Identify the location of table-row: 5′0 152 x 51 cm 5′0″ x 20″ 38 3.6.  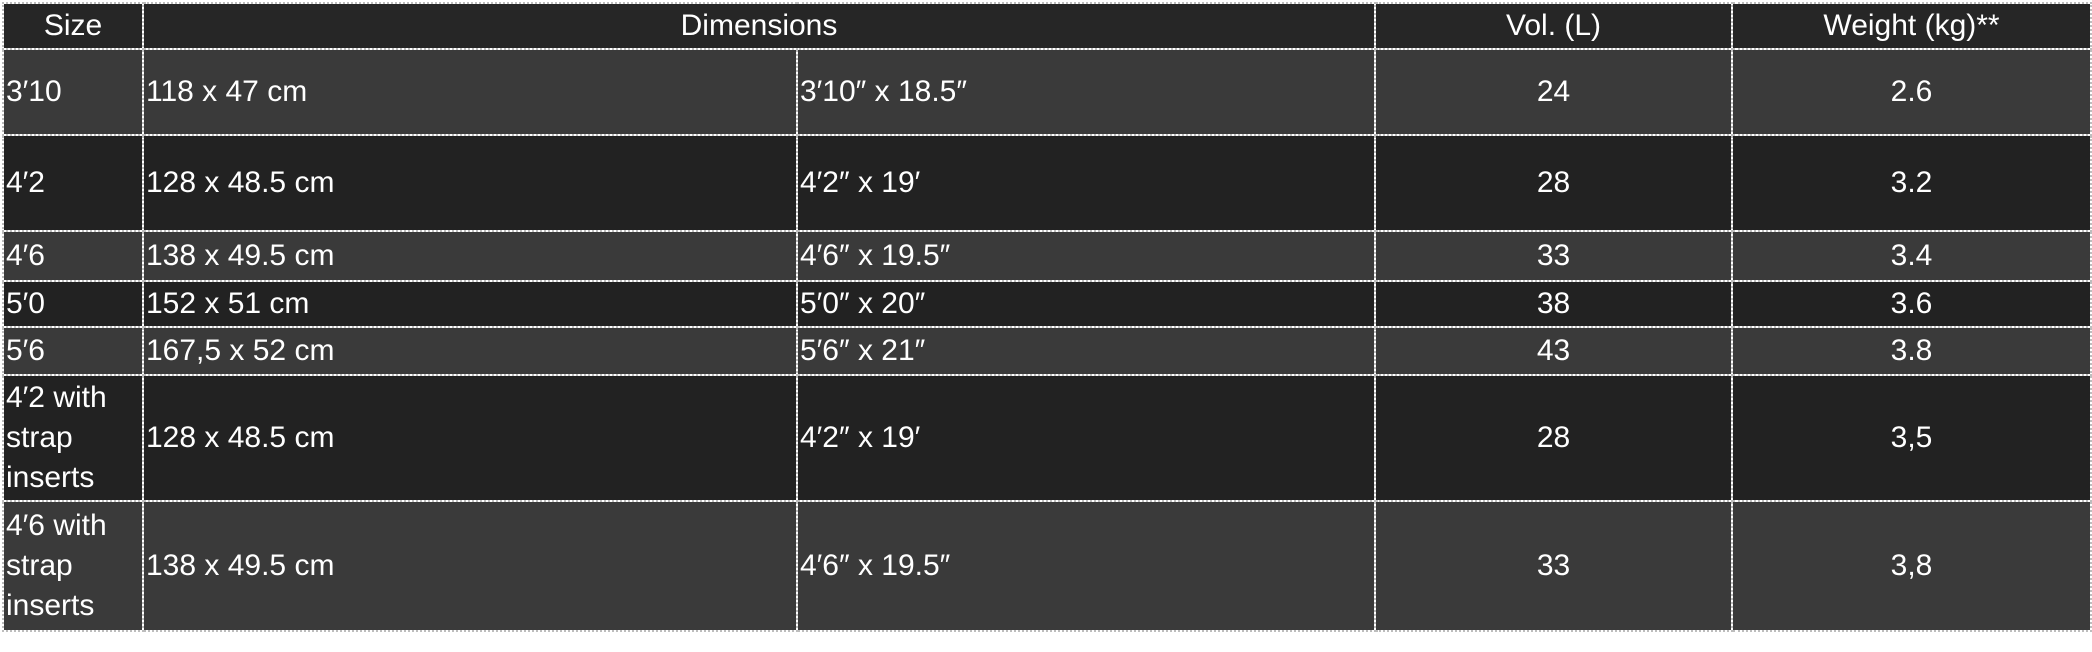
(1047, 304).